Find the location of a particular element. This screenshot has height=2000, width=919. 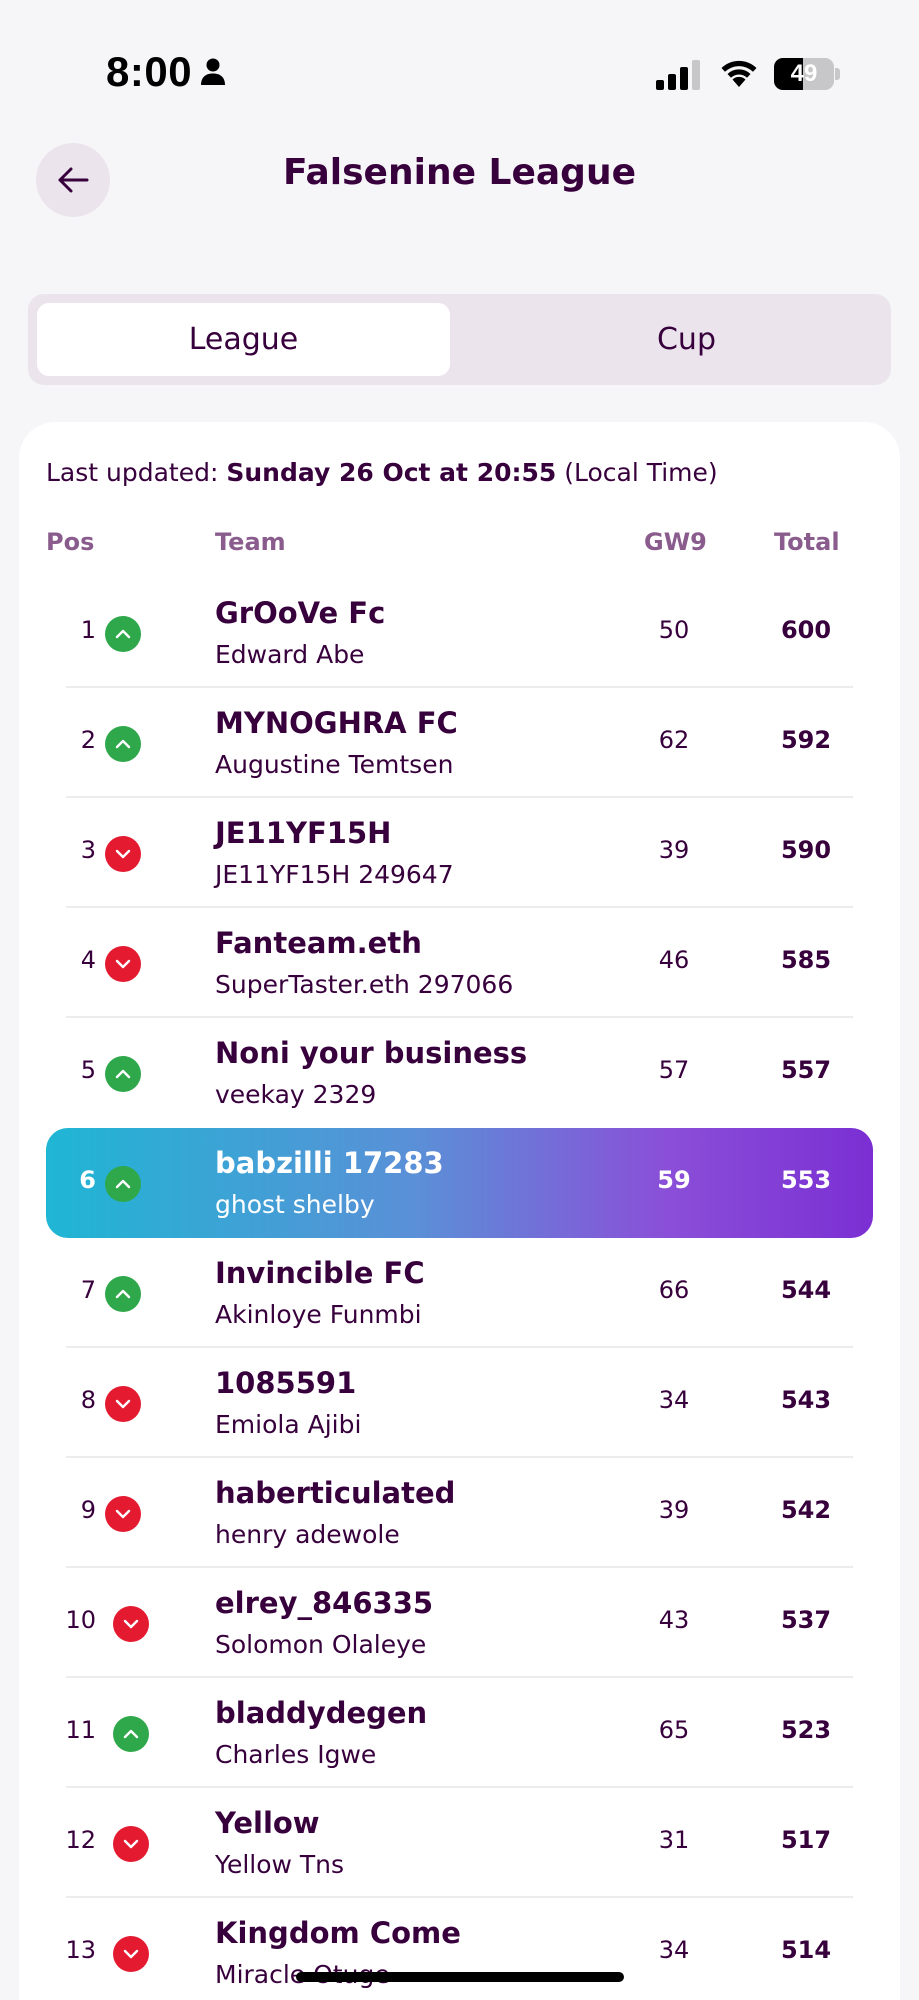

row-manager-name: henry adewole is located at coordinates (307, 1534).